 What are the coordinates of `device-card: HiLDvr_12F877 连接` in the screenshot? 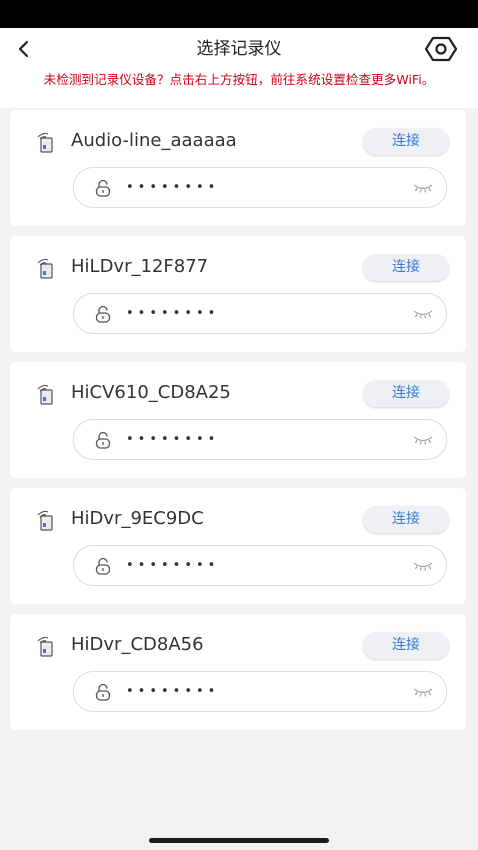 It's located at (238, 294).